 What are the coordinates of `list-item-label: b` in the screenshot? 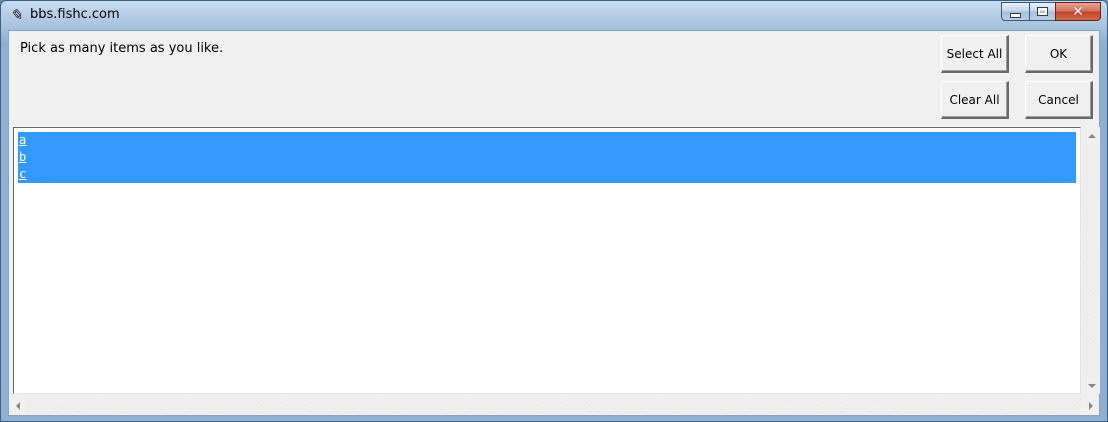 It's located at (23, 157).